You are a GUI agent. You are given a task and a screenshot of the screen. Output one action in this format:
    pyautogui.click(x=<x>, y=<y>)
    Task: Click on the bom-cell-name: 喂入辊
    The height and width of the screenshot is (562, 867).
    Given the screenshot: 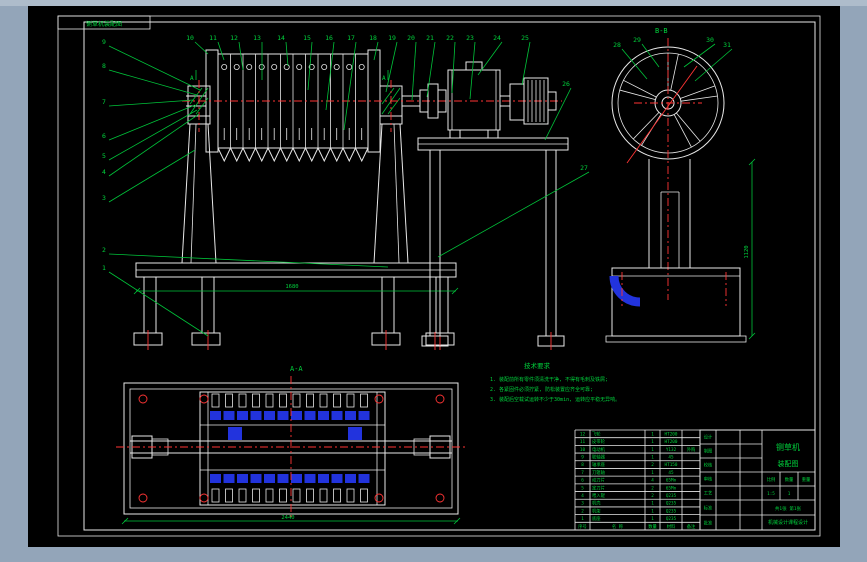 What is the action you would take?
    pyautogui.click(x=599, y=495)
    